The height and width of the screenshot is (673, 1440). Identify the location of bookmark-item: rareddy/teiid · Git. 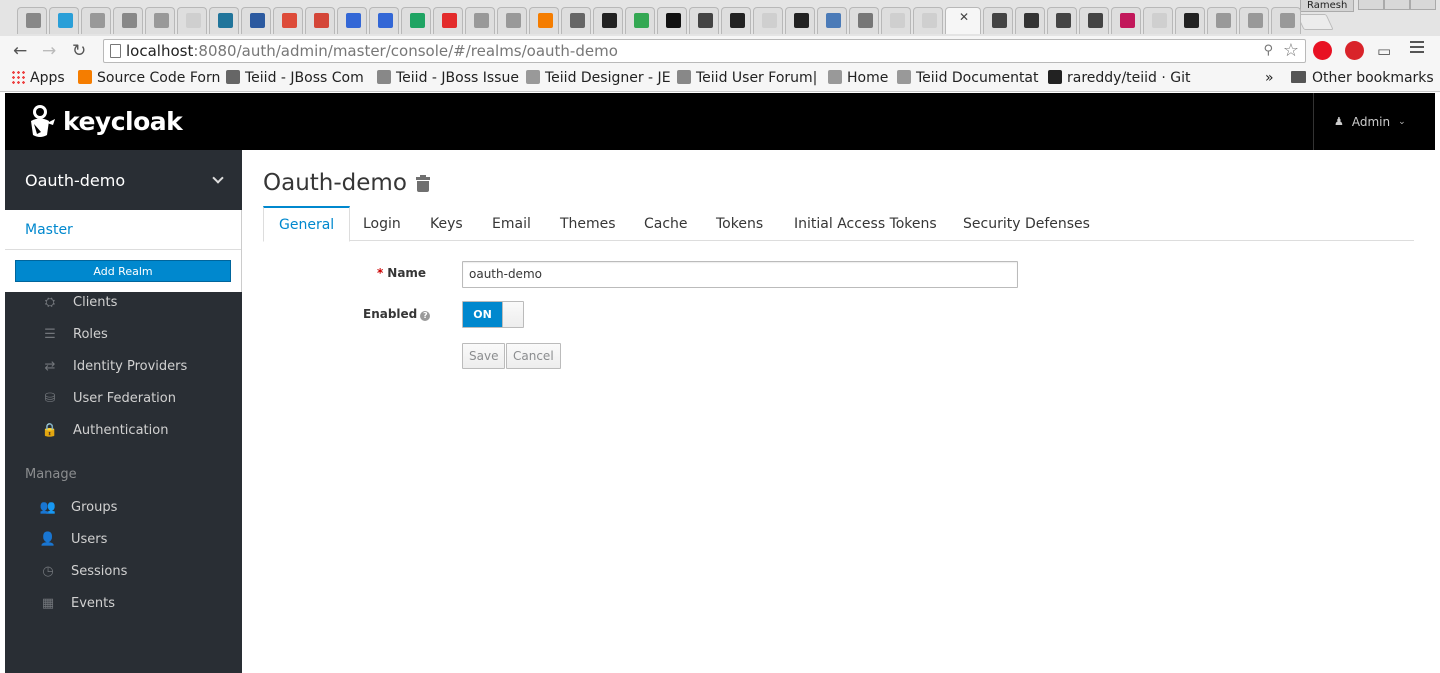
(1119, 78).